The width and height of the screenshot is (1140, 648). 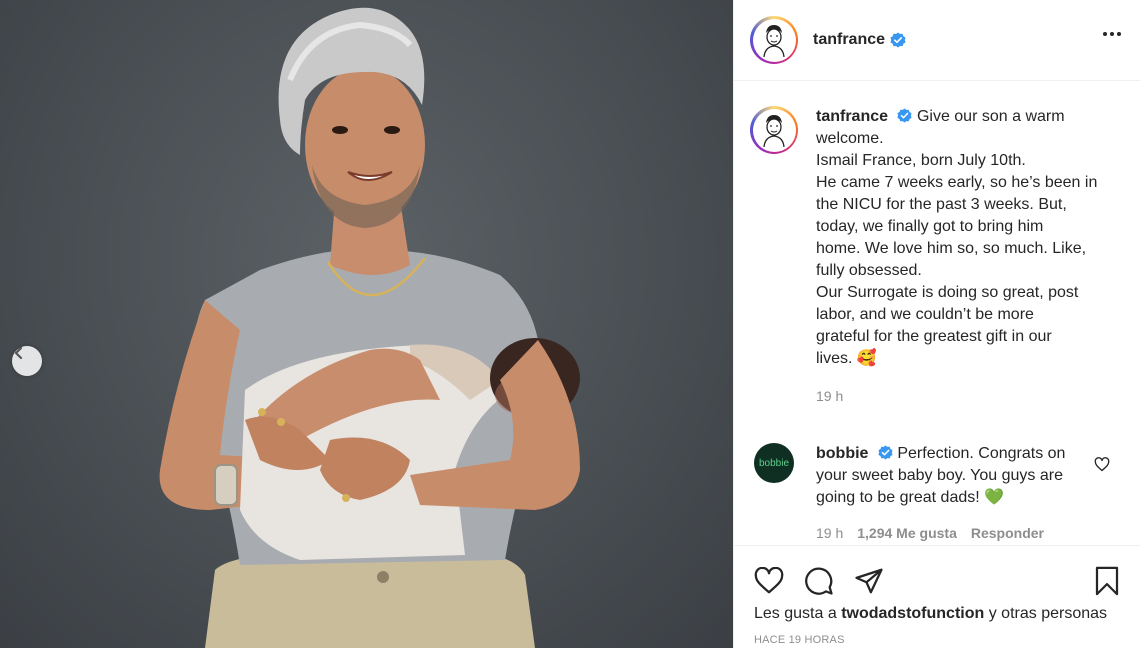 I want to click on caption-line: fully obsessed., so click(x=869, y=270).